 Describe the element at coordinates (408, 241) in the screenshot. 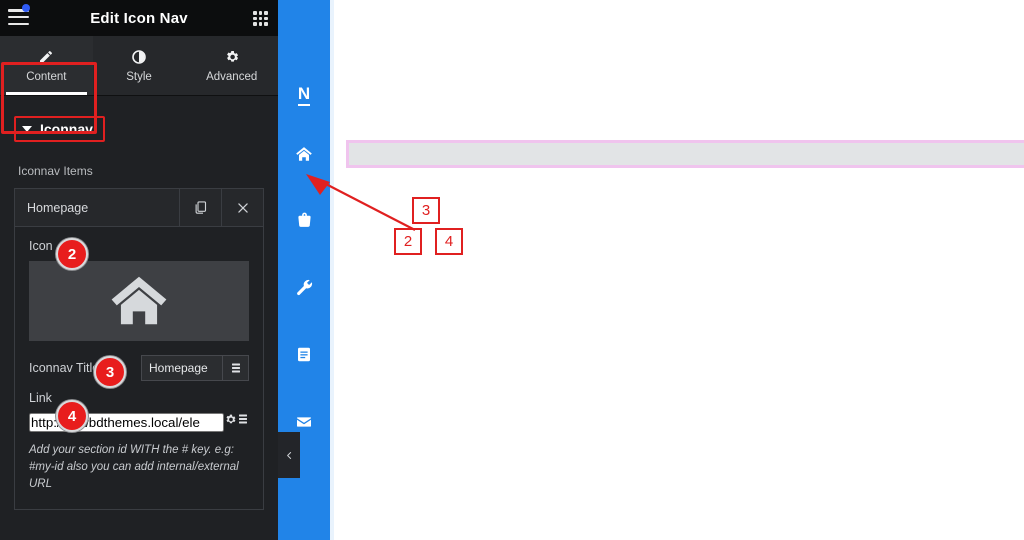

I see `canvas-number-box-2: 2` at that location.